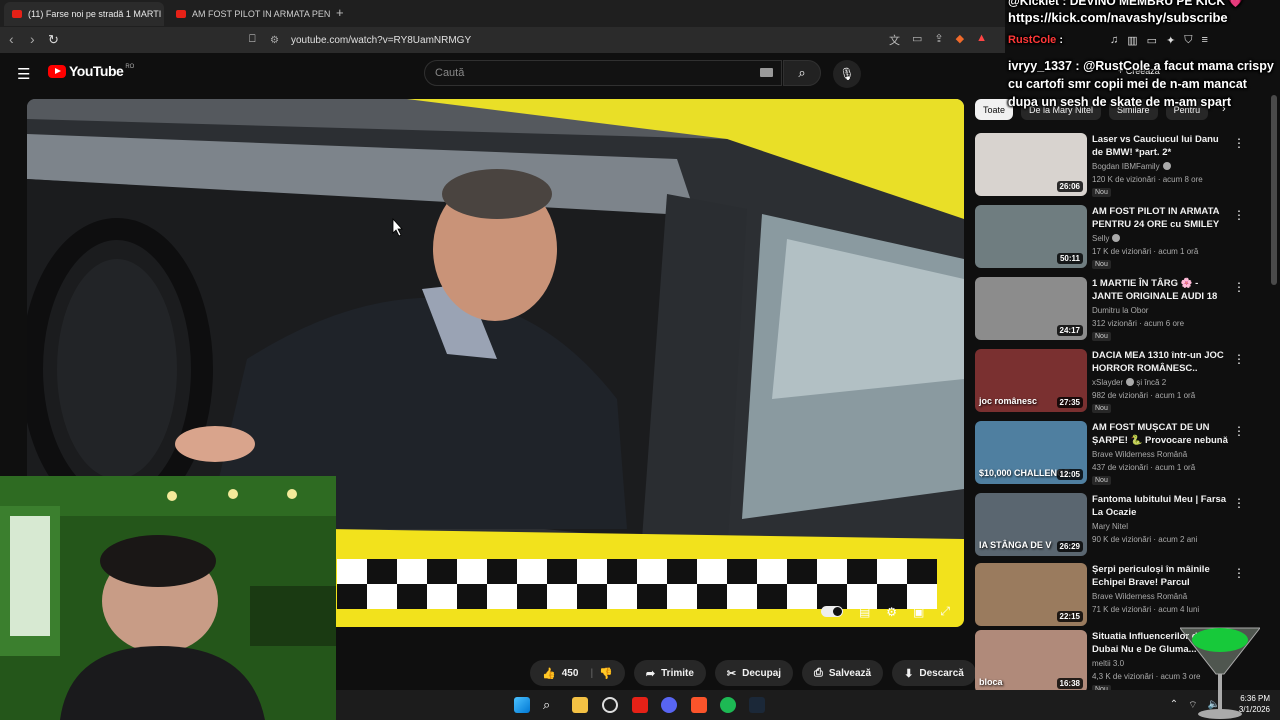 The height and width of the screenshot is (720, 1280). Describe the element at coordinates (1031, 380) in the screenshot. I see `video-thumbnail: joc românesc 27:35` at that location.